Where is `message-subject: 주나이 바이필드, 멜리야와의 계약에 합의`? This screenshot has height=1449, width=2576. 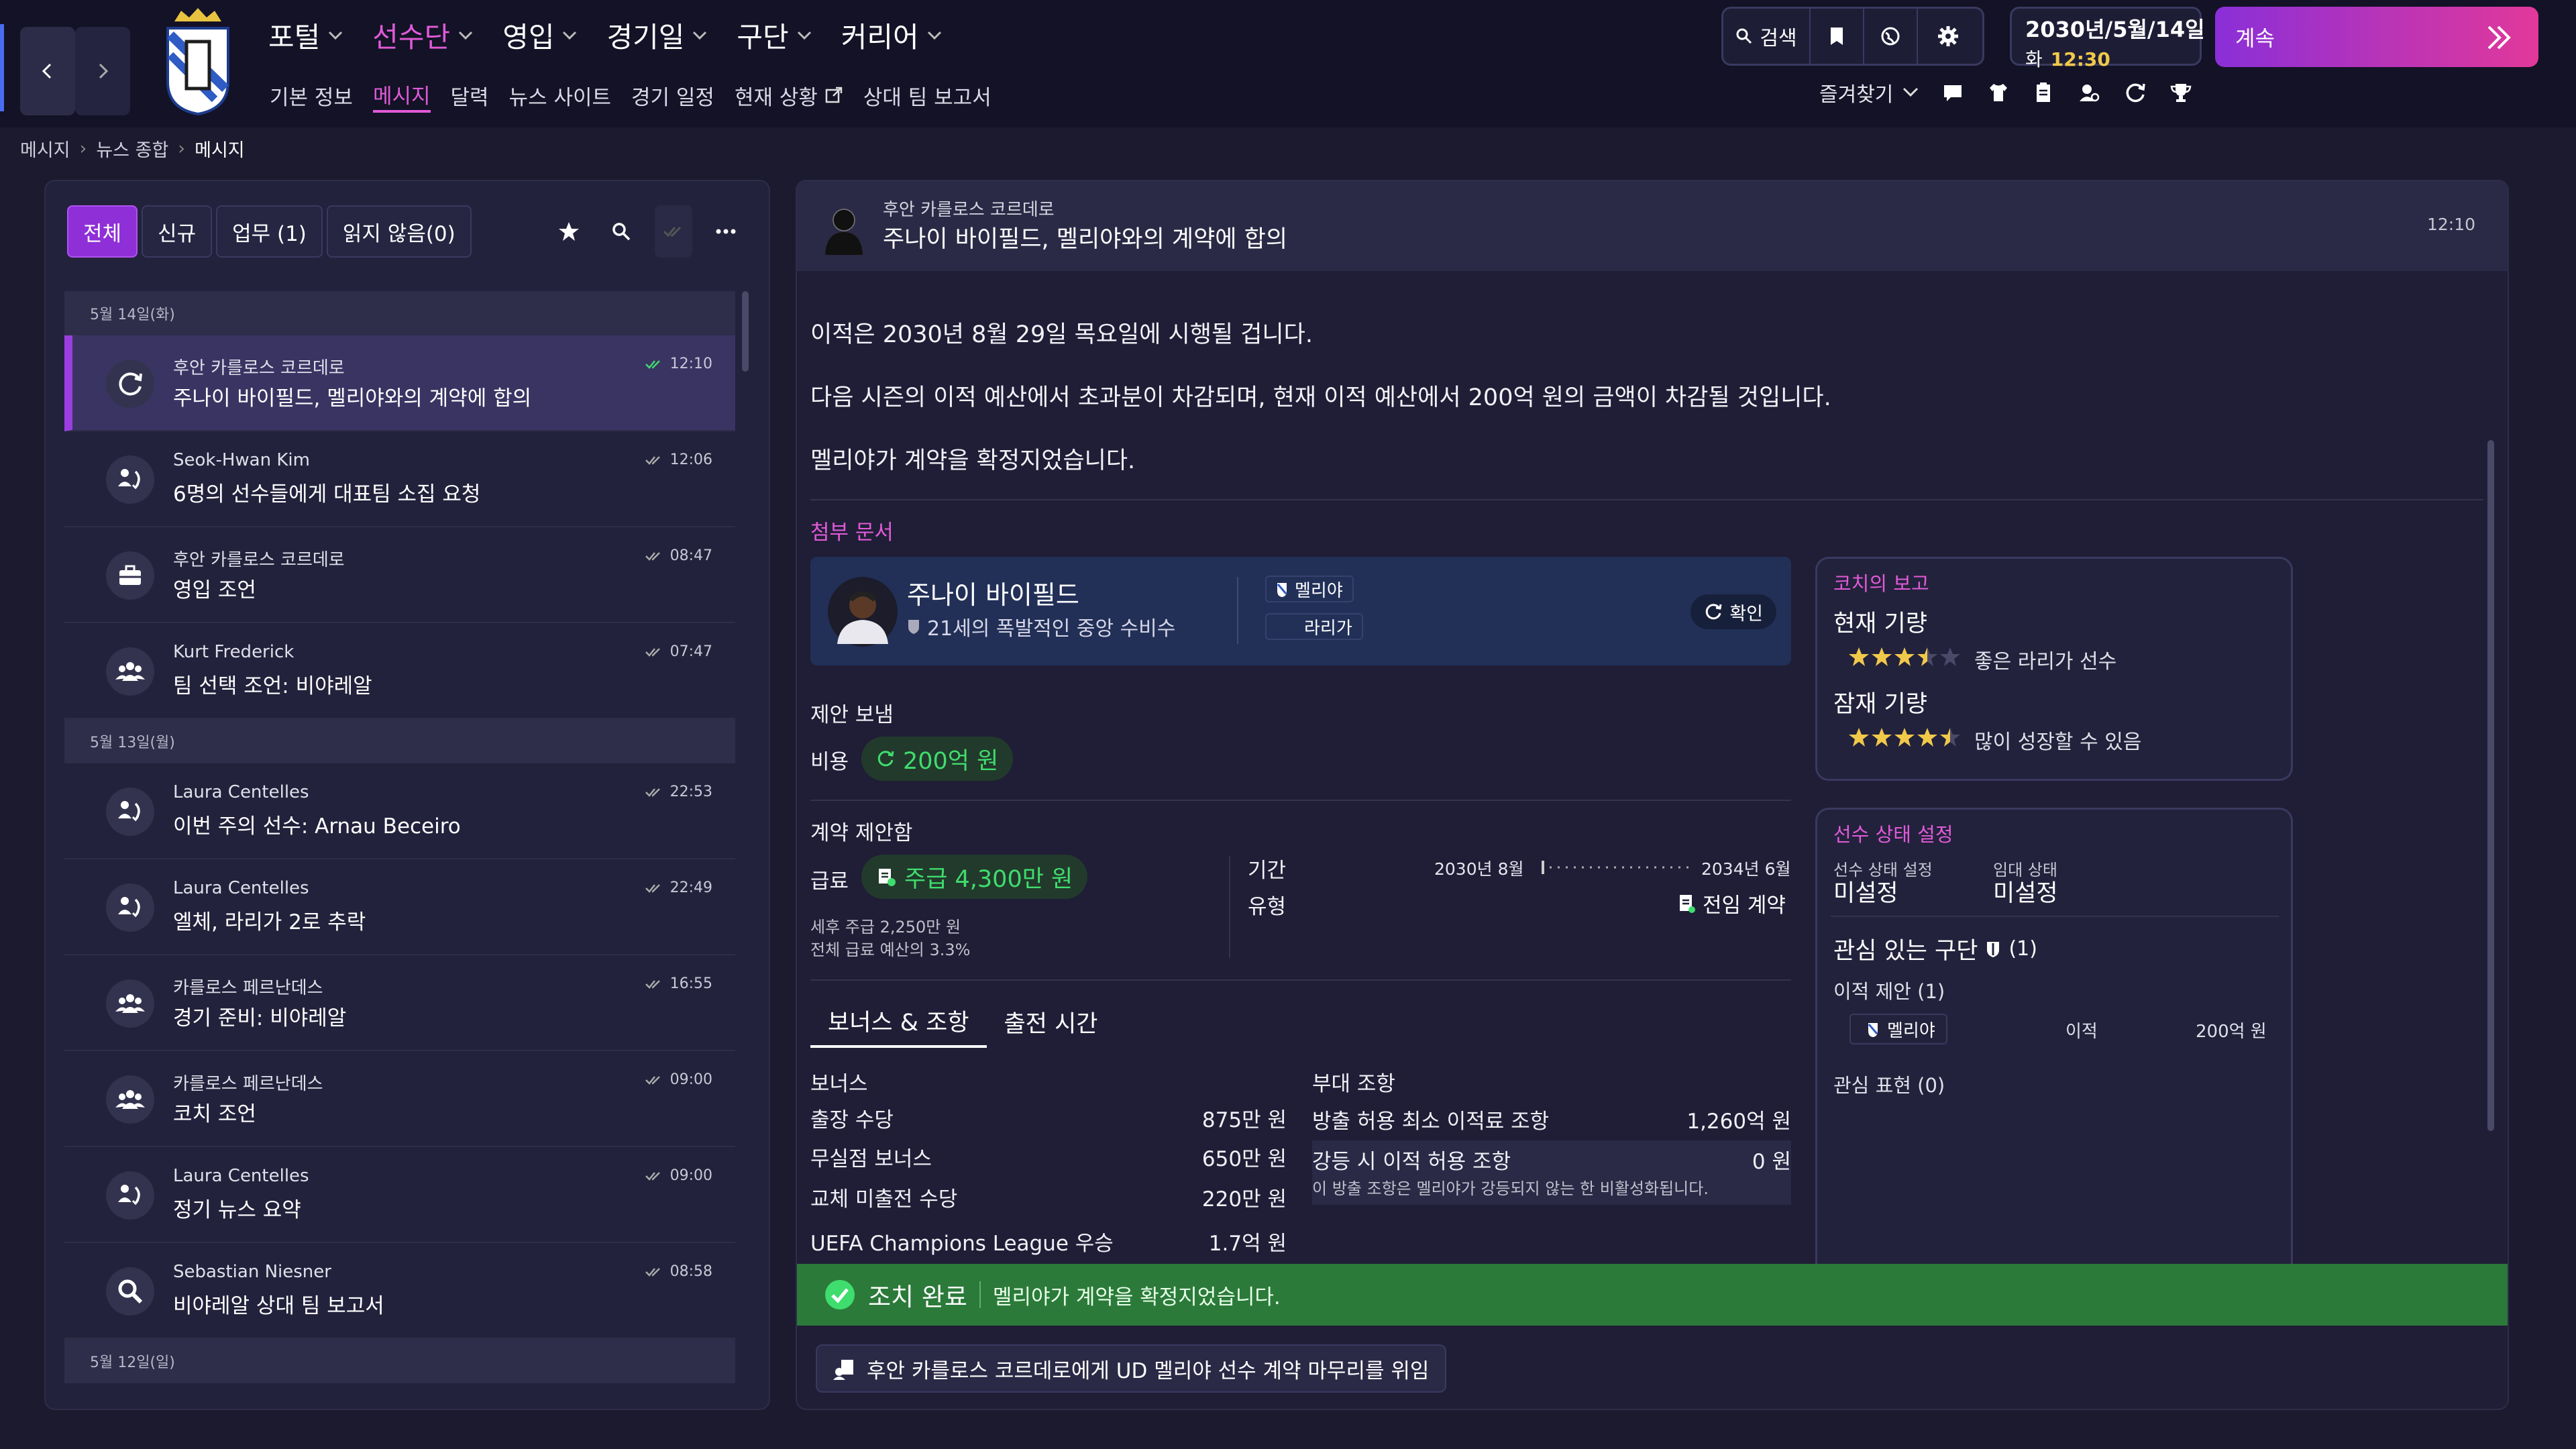 message-subject: 주나이 바이필드, 멜리야와의 계약에 합의 is located at coordinates (352, 398).